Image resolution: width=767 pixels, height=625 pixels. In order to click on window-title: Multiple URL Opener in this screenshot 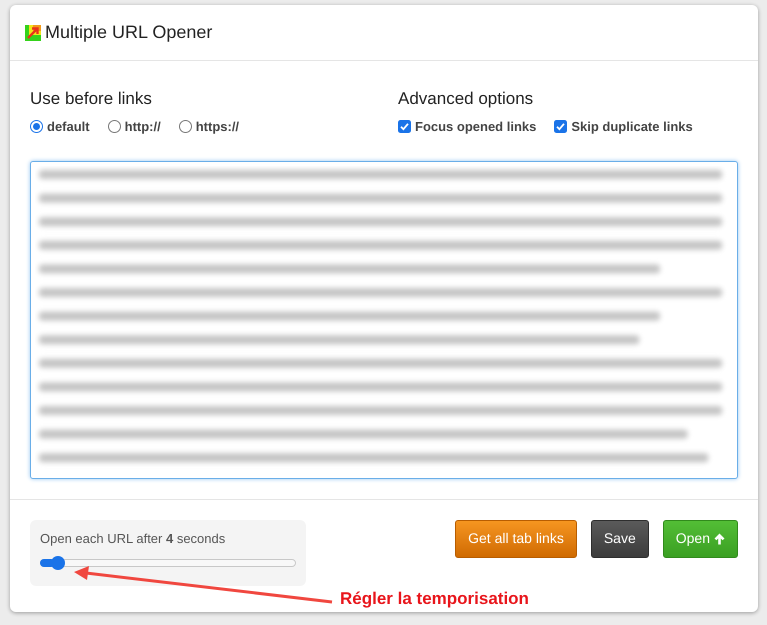, I will do `click(128, 32)`.